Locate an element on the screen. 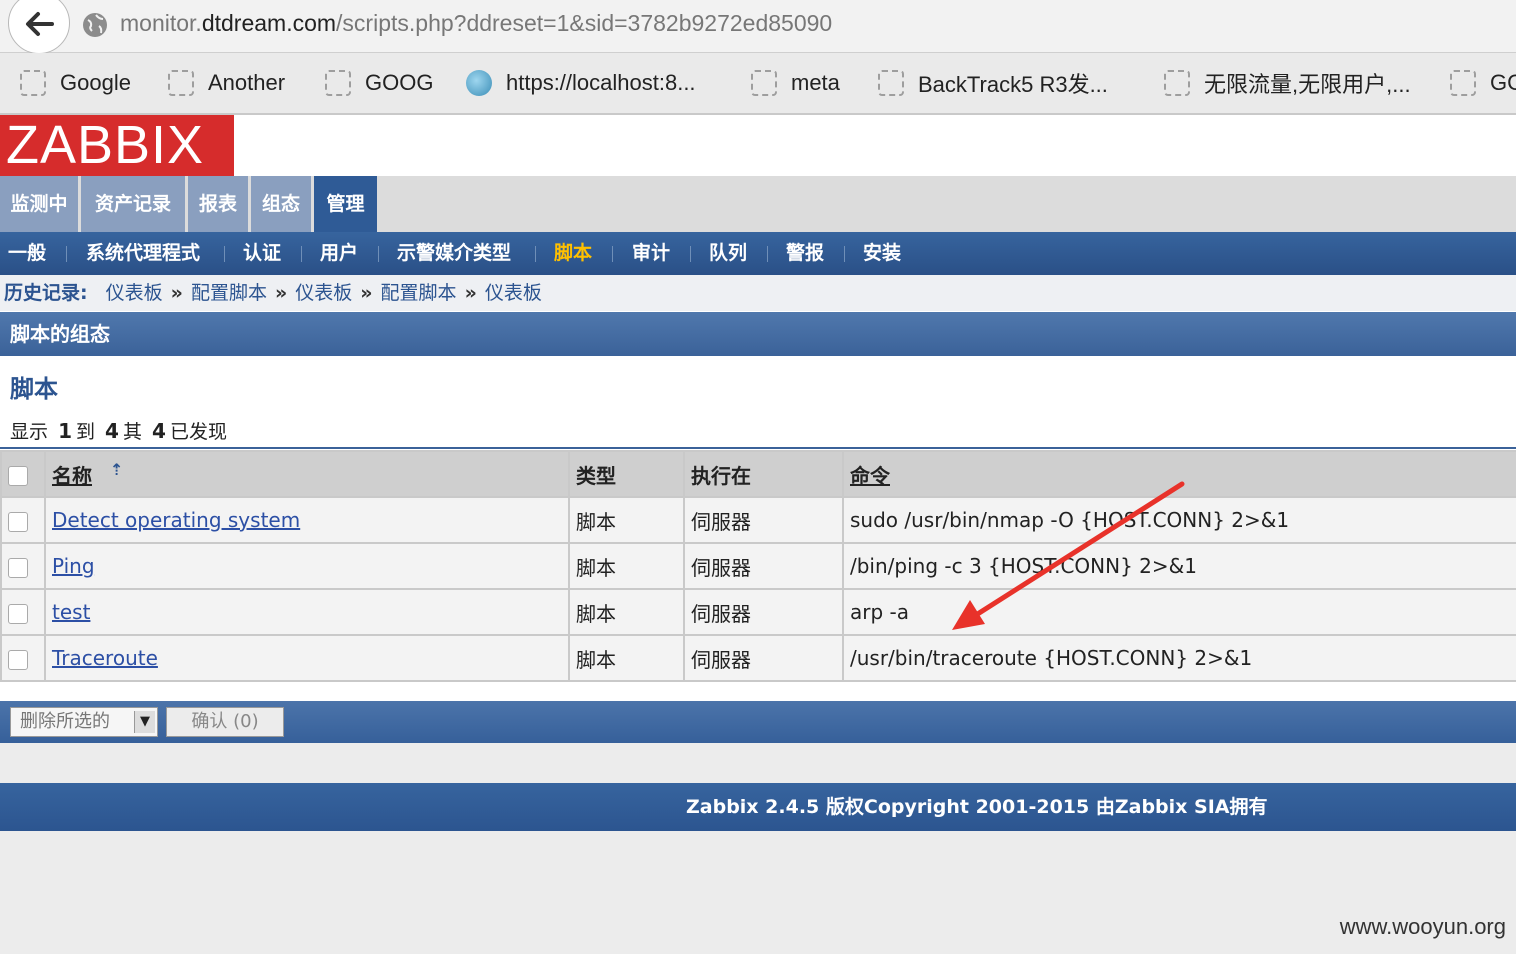 Image resolution: width=1516 pixels, height=954 pixels. bookmark-google: Google is located at coordinates (75, 83).